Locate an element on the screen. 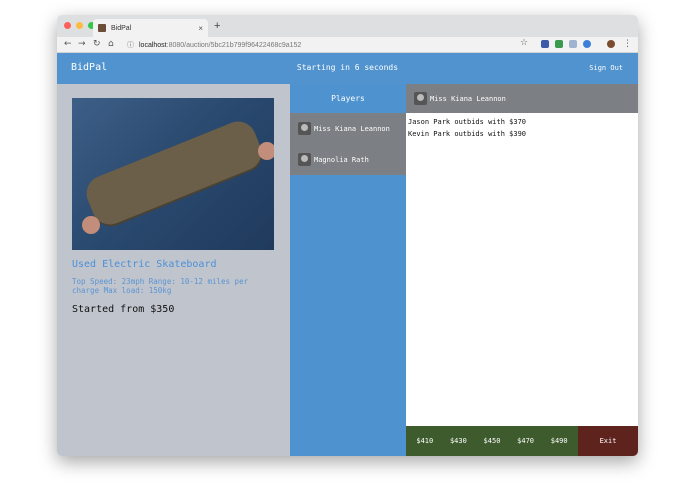 This screenshot has height=494, width=695. close-window-icon is located at coordinates (67, 25).